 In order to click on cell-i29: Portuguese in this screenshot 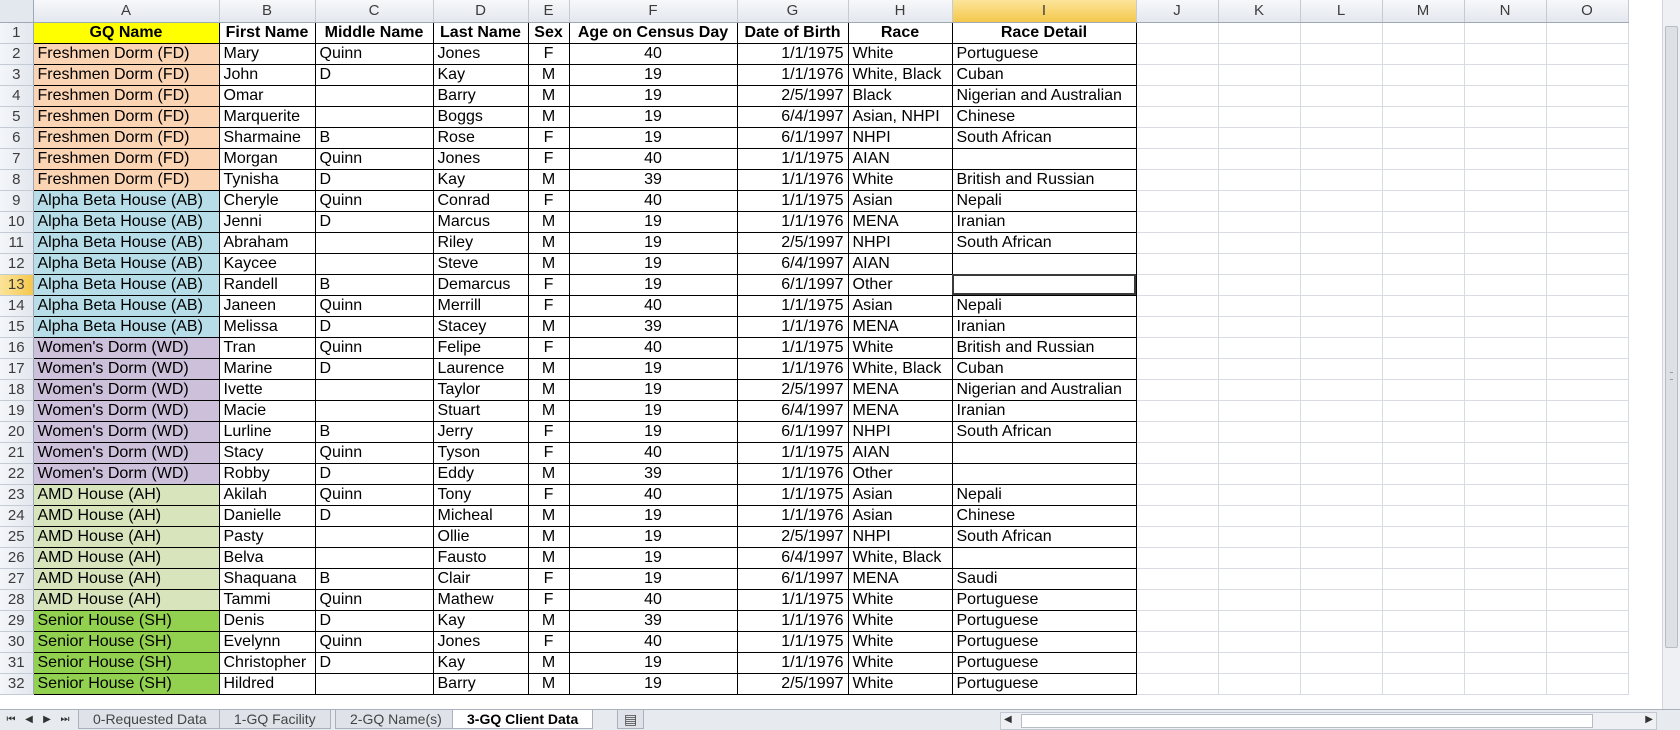, I will do `click(1044, 621)`.